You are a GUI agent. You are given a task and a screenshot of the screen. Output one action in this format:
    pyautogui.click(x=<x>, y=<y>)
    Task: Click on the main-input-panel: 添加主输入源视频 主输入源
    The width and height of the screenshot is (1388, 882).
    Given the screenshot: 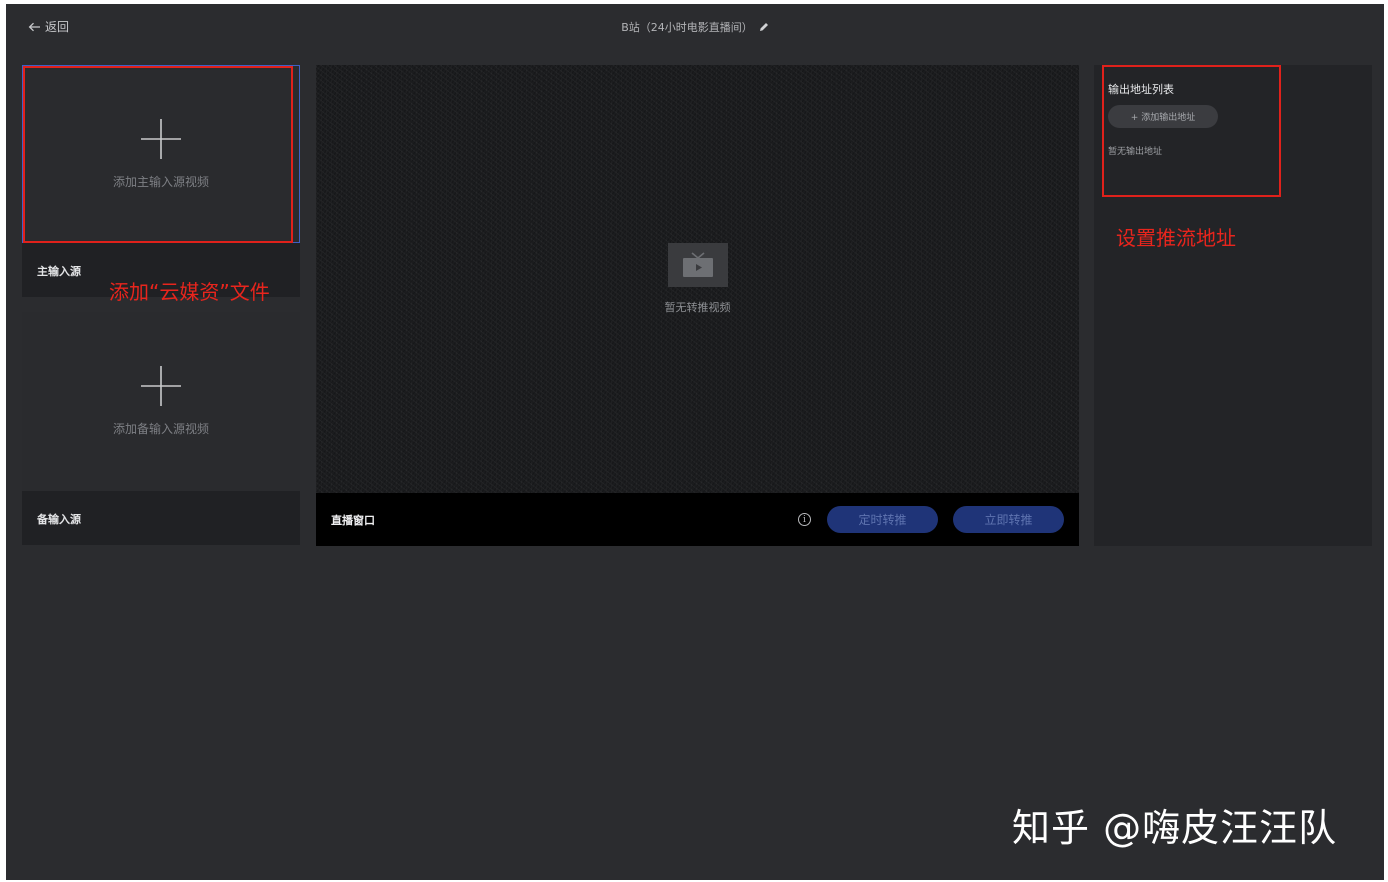 What is the action you would take?
    pyautogui.click(x=161, y=181)
    